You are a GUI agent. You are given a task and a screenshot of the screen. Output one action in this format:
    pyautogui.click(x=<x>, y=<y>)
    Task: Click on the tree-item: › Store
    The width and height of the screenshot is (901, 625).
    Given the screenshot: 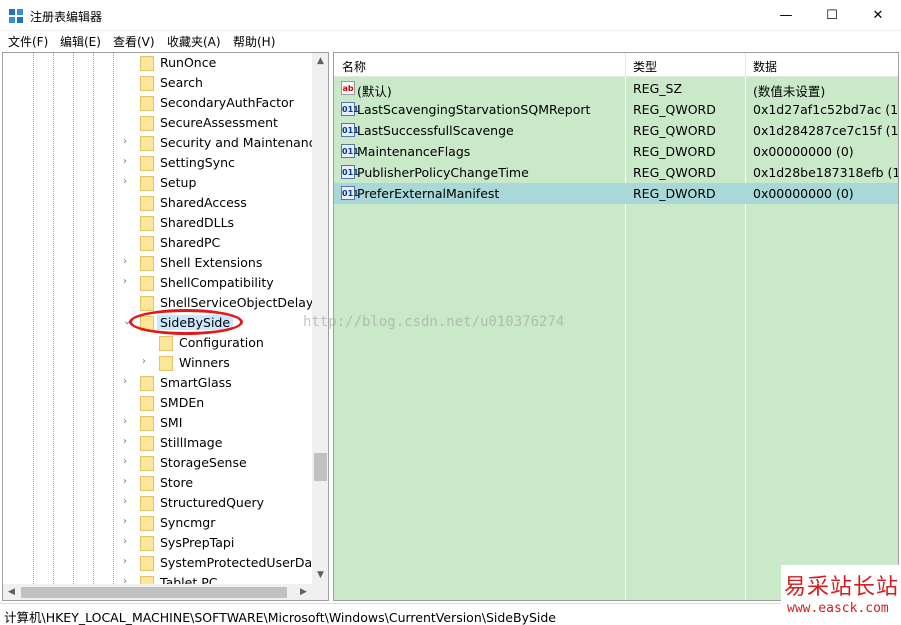 What is the action you would take?
    pyautogui.click(x=225, y=483)
    